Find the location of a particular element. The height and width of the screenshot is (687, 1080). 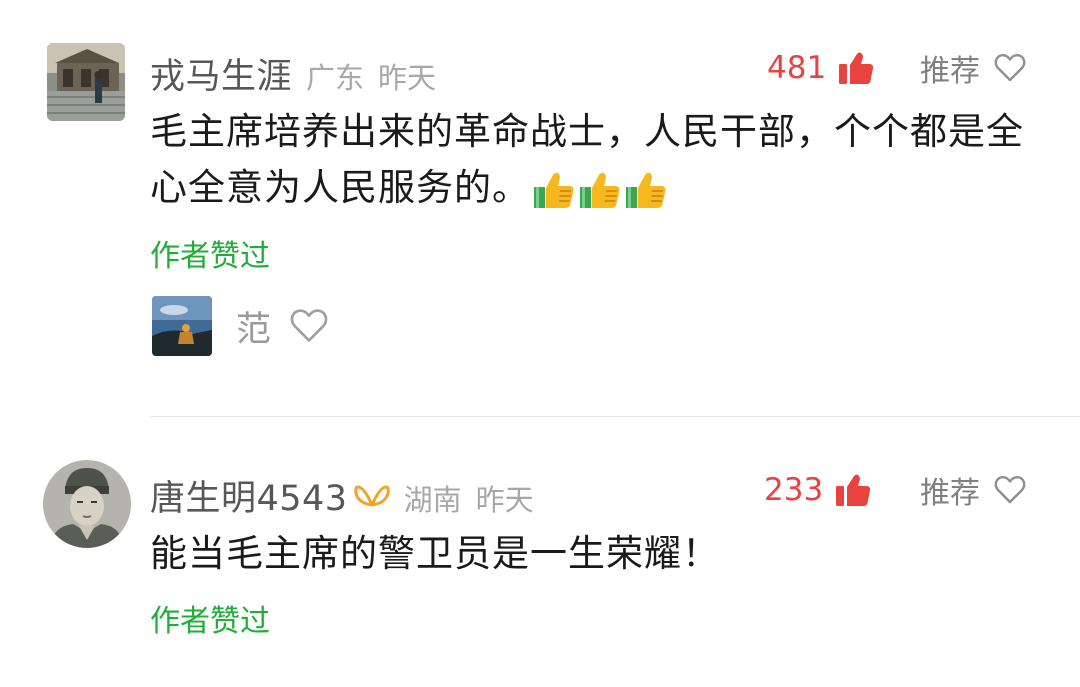

location: 广东 is located at coordinates (335, 78).